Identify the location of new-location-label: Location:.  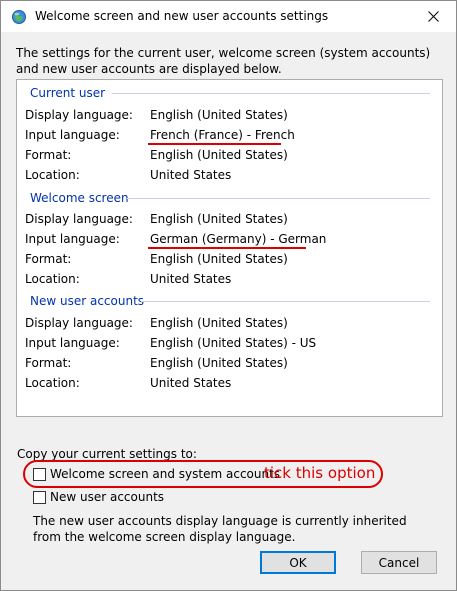
(52, 383).